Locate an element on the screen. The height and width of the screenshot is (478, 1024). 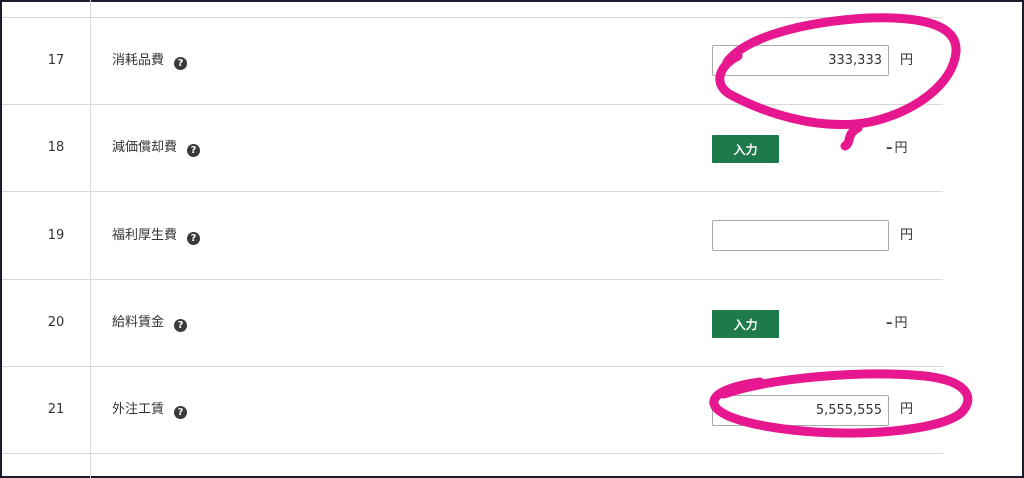
row-label-text: 給料賃金 is located at coordinates (138, 322).